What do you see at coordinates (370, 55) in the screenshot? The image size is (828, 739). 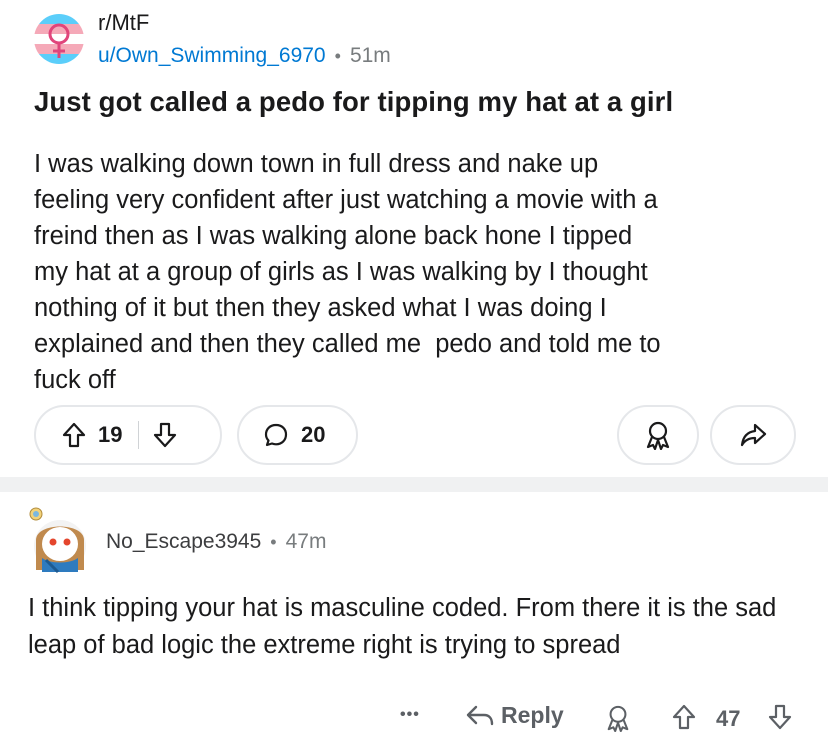 I see `post-time: 51m` at bounding box center [370, 55].